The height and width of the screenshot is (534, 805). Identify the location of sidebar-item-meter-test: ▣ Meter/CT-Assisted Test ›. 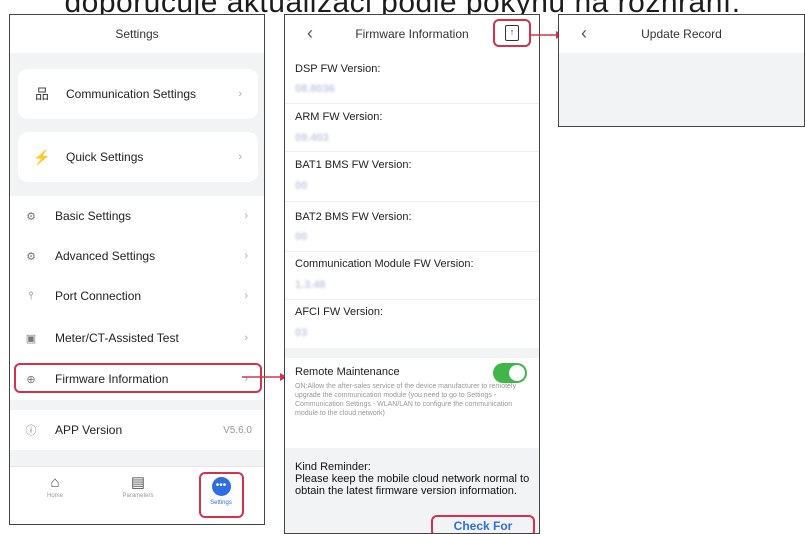
(137, 338).